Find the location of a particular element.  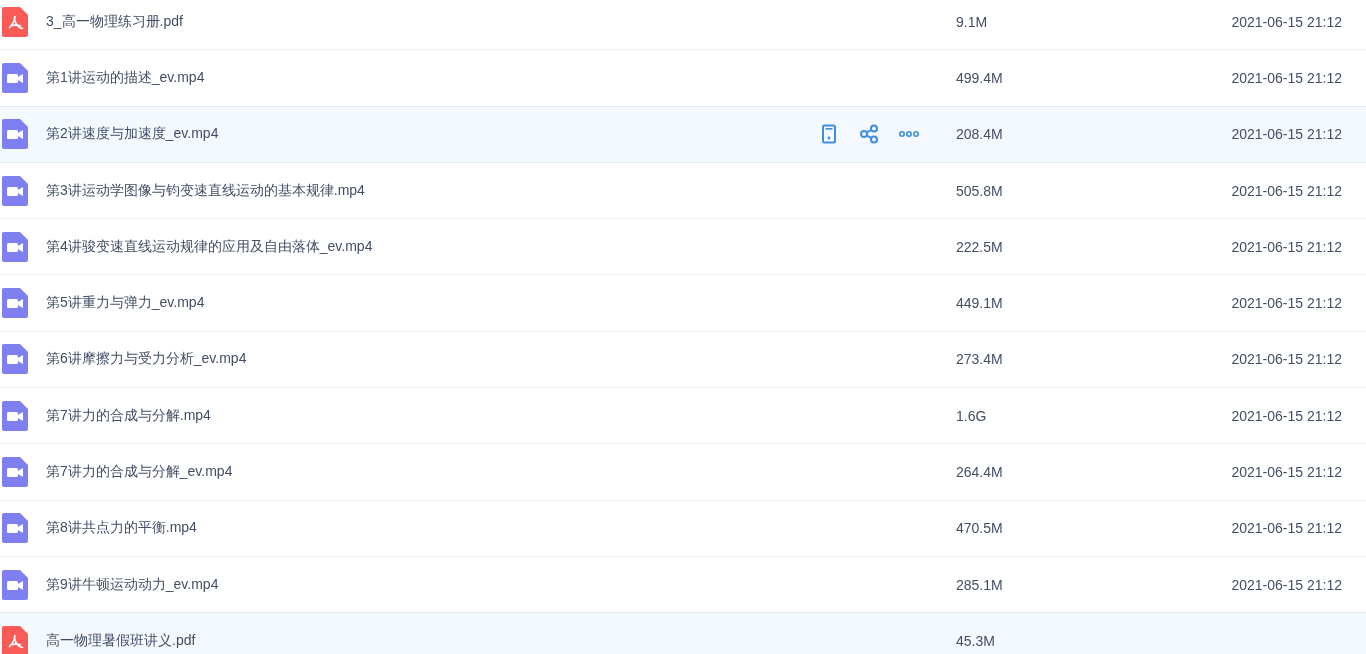

file-name: 高一物理暑假班讲义.pdf is located at coordinates (426, 640).